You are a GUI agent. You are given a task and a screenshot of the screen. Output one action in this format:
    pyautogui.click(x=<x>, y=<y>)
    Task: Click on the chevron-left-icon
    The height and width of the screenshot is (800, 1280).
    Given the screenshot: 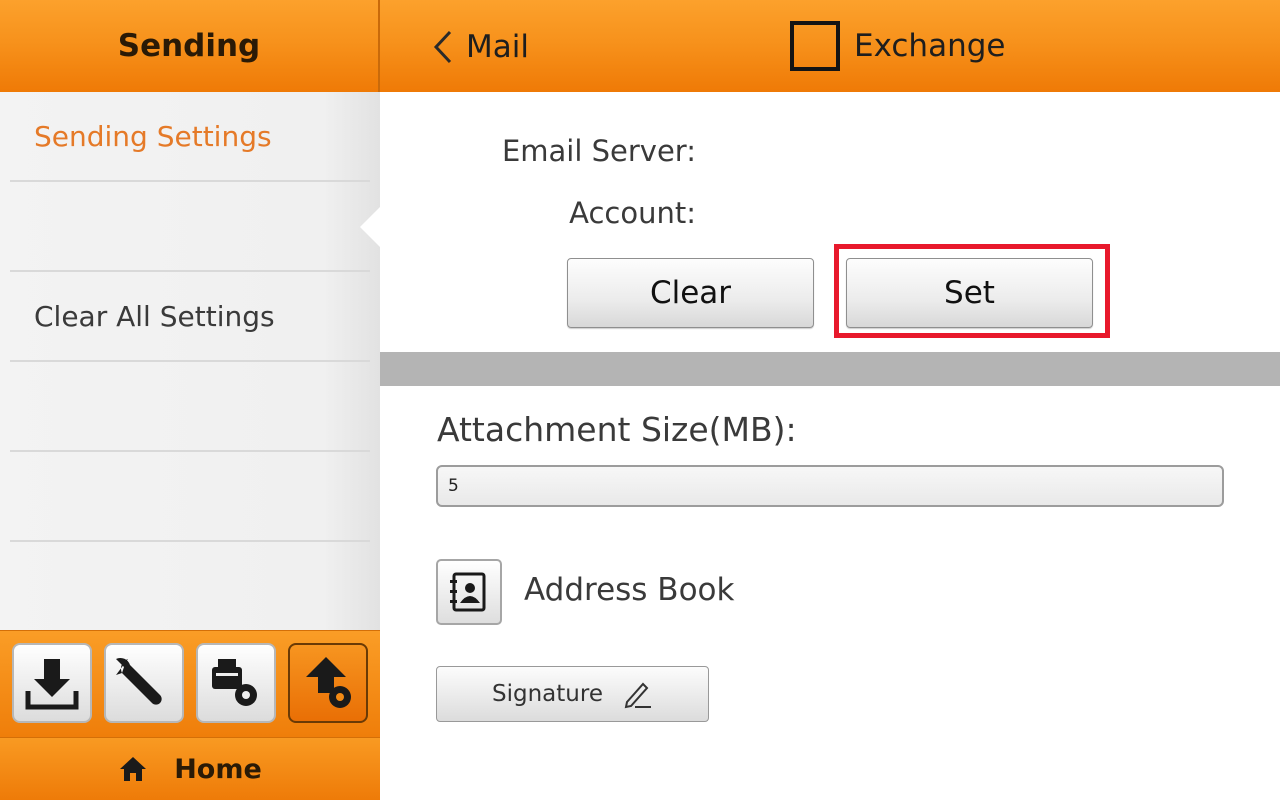 What is the action you would take?
    pyautogui.click(x=442, y=47)
    